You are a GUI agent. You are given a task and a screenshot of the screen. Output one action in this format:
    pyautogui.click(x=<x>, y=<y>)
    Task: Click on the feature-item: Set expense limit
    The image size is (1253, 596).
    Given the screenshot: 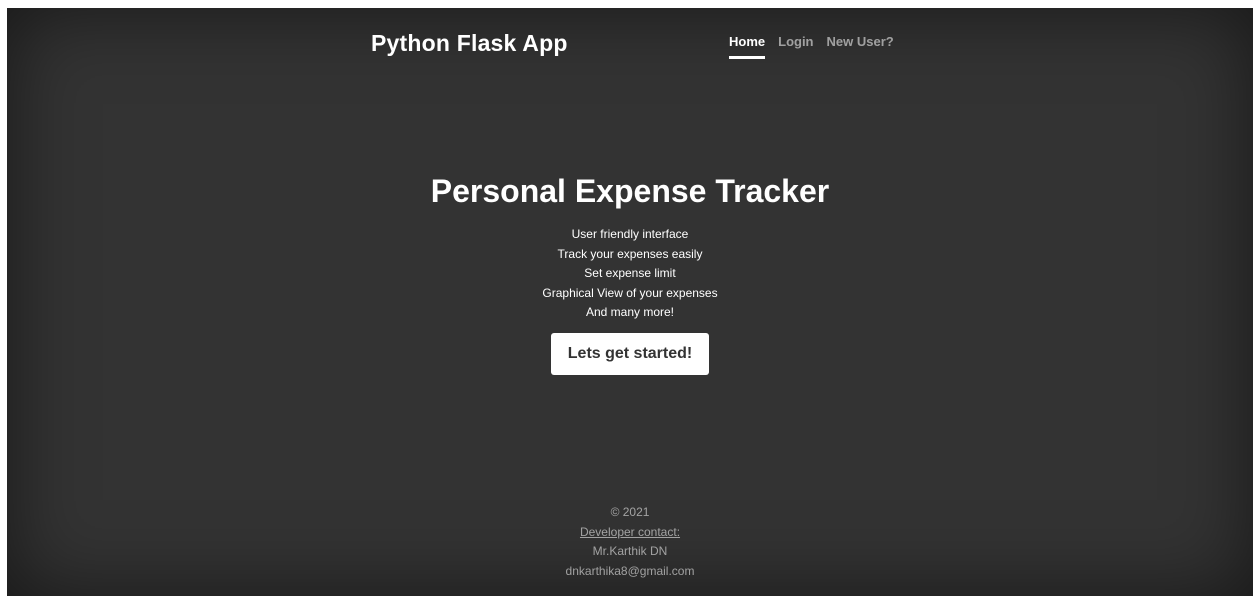 What is the action you would take?
    pyautogui.click(x=630, y=273)
    